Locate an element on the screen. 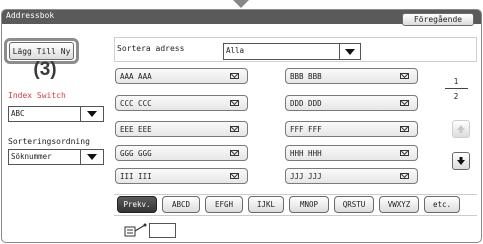 The image size is (483, 244). tab-efgh: EFGH is located at coordinates (224, 204).